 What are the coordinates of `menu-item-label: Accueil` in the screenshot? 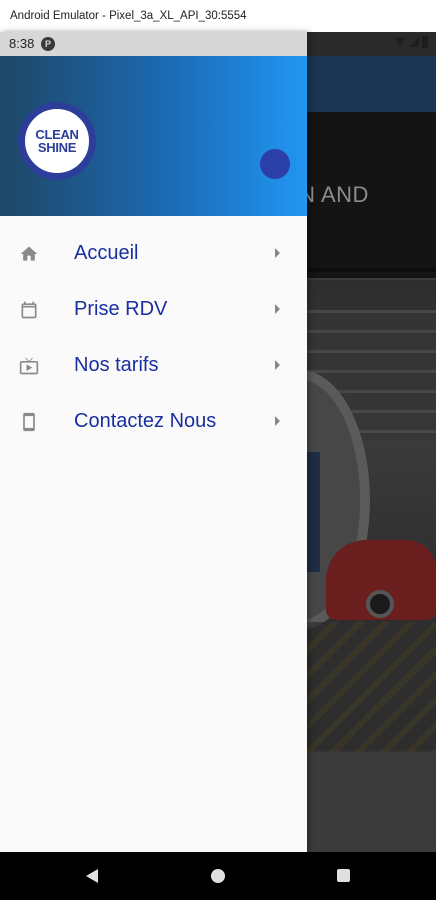 It's located at (106, 253).